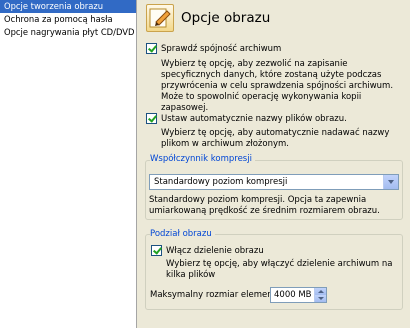 The height and width of the screenshot is (328, 410). Describe the element at coordinates (221, 182) in the screenshot. I see `compression-select-value: Standardowy poziom kompresji` at that location.